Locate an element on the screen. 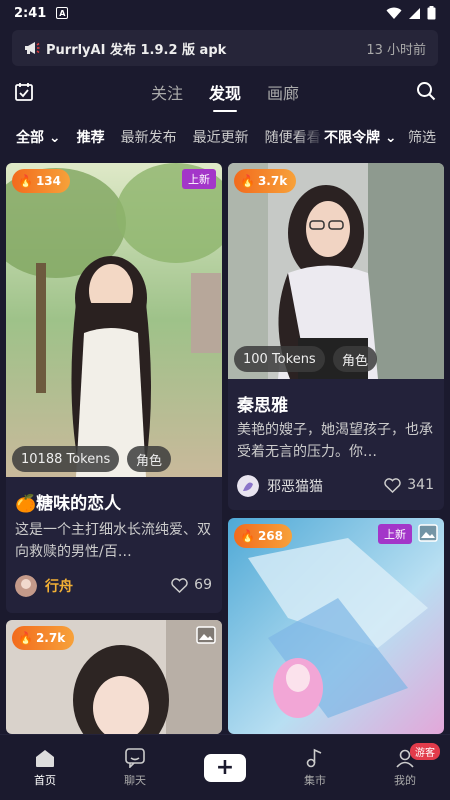  filter-all: 全部 ⌄ is located at coordinates (38, 137).